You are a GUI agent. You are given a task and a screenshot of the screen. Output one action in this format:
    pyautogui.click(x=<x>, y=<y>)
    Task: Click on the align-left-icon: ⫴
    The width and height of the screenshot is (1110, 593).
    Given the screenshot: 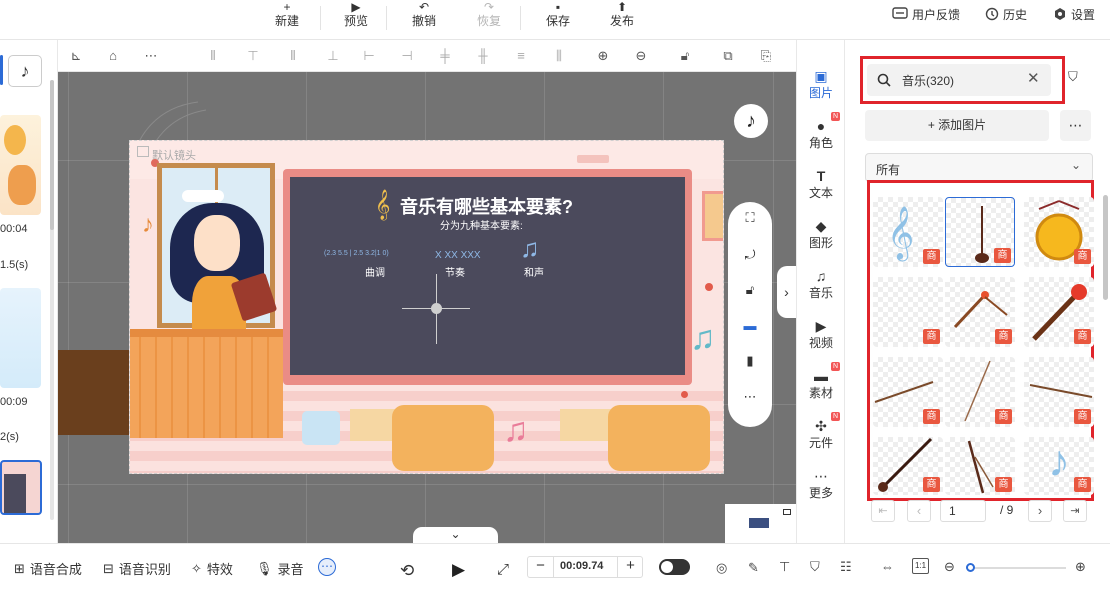 What is the action you would take?
    pyautogui.click(x=213, y=56)
    